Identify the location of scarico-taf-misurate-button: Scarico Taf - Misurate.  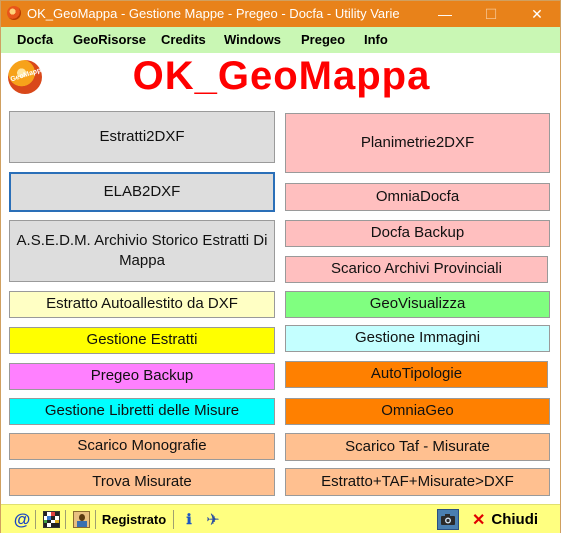
(417, 447).